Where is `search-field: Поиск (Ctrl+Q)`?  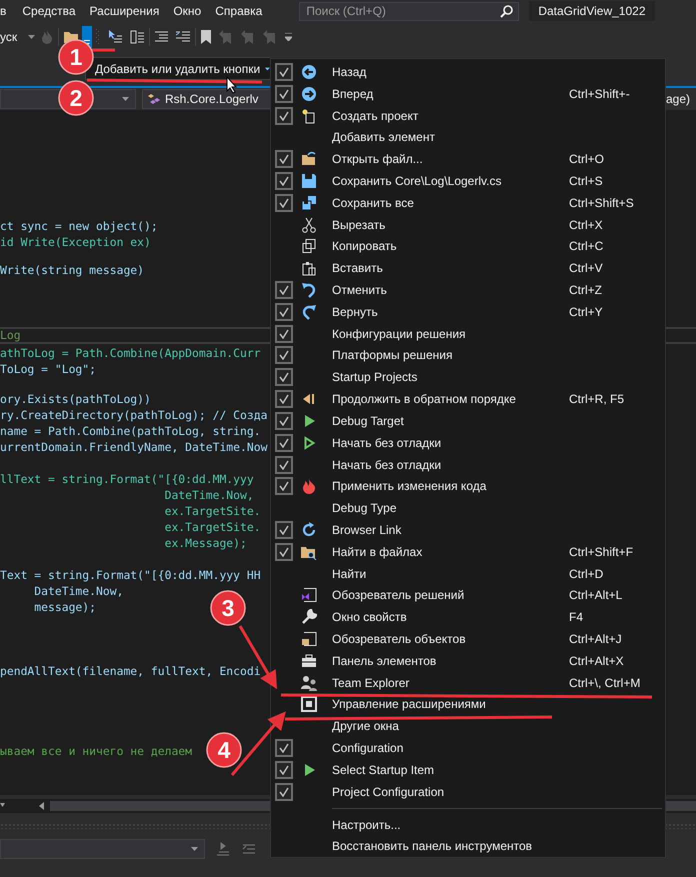
search-field: Поиск (Ctrl+Q) is located at coordinates (409, 11).